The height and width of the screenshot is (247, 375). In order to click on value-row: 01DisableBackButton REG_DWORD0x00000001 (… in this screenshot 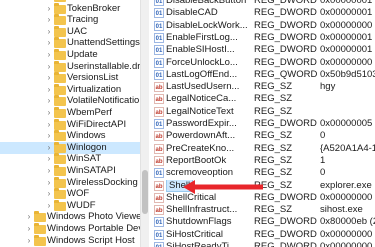, I will do `click(262, 3)`.